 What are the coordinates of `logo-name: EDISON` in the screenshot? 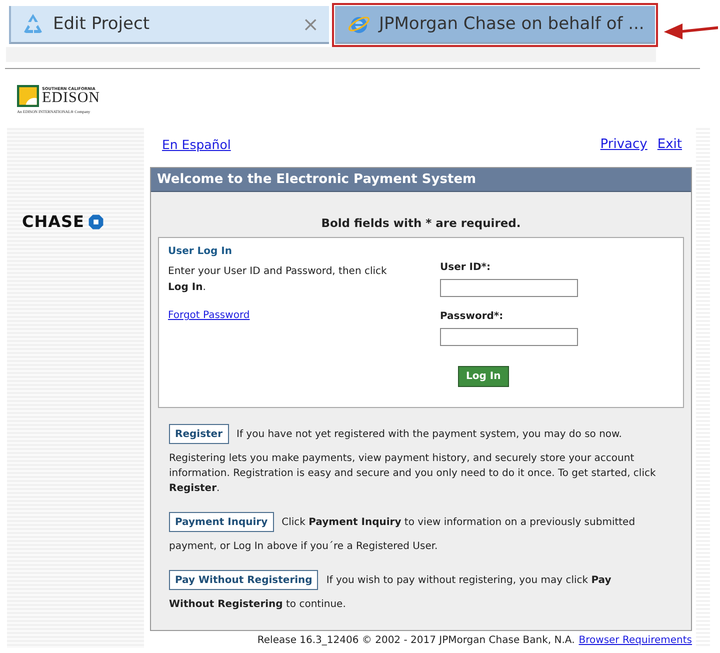 It's located at (71, 98).